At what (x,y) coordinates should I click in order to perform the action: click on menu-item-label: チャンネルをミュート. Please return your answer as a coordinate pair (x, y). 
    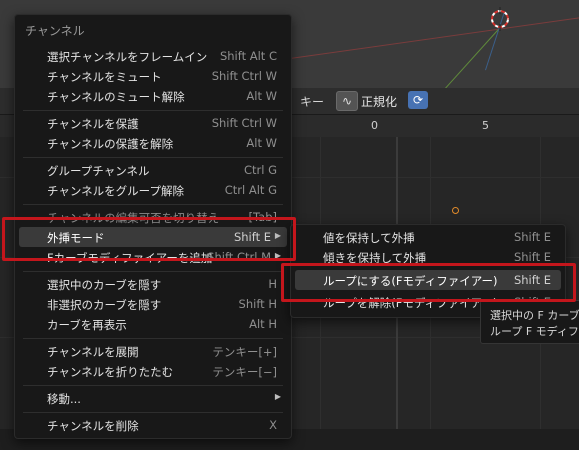
    Looking at the image, I should click on (104, 77).